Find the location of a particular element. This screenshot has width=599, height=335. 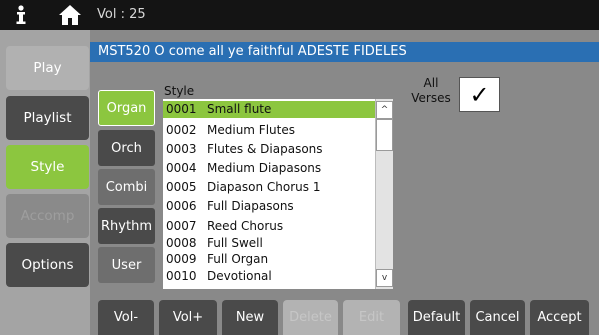

all-verses-checkbox: ✓ is located at coordinates (479, 94).